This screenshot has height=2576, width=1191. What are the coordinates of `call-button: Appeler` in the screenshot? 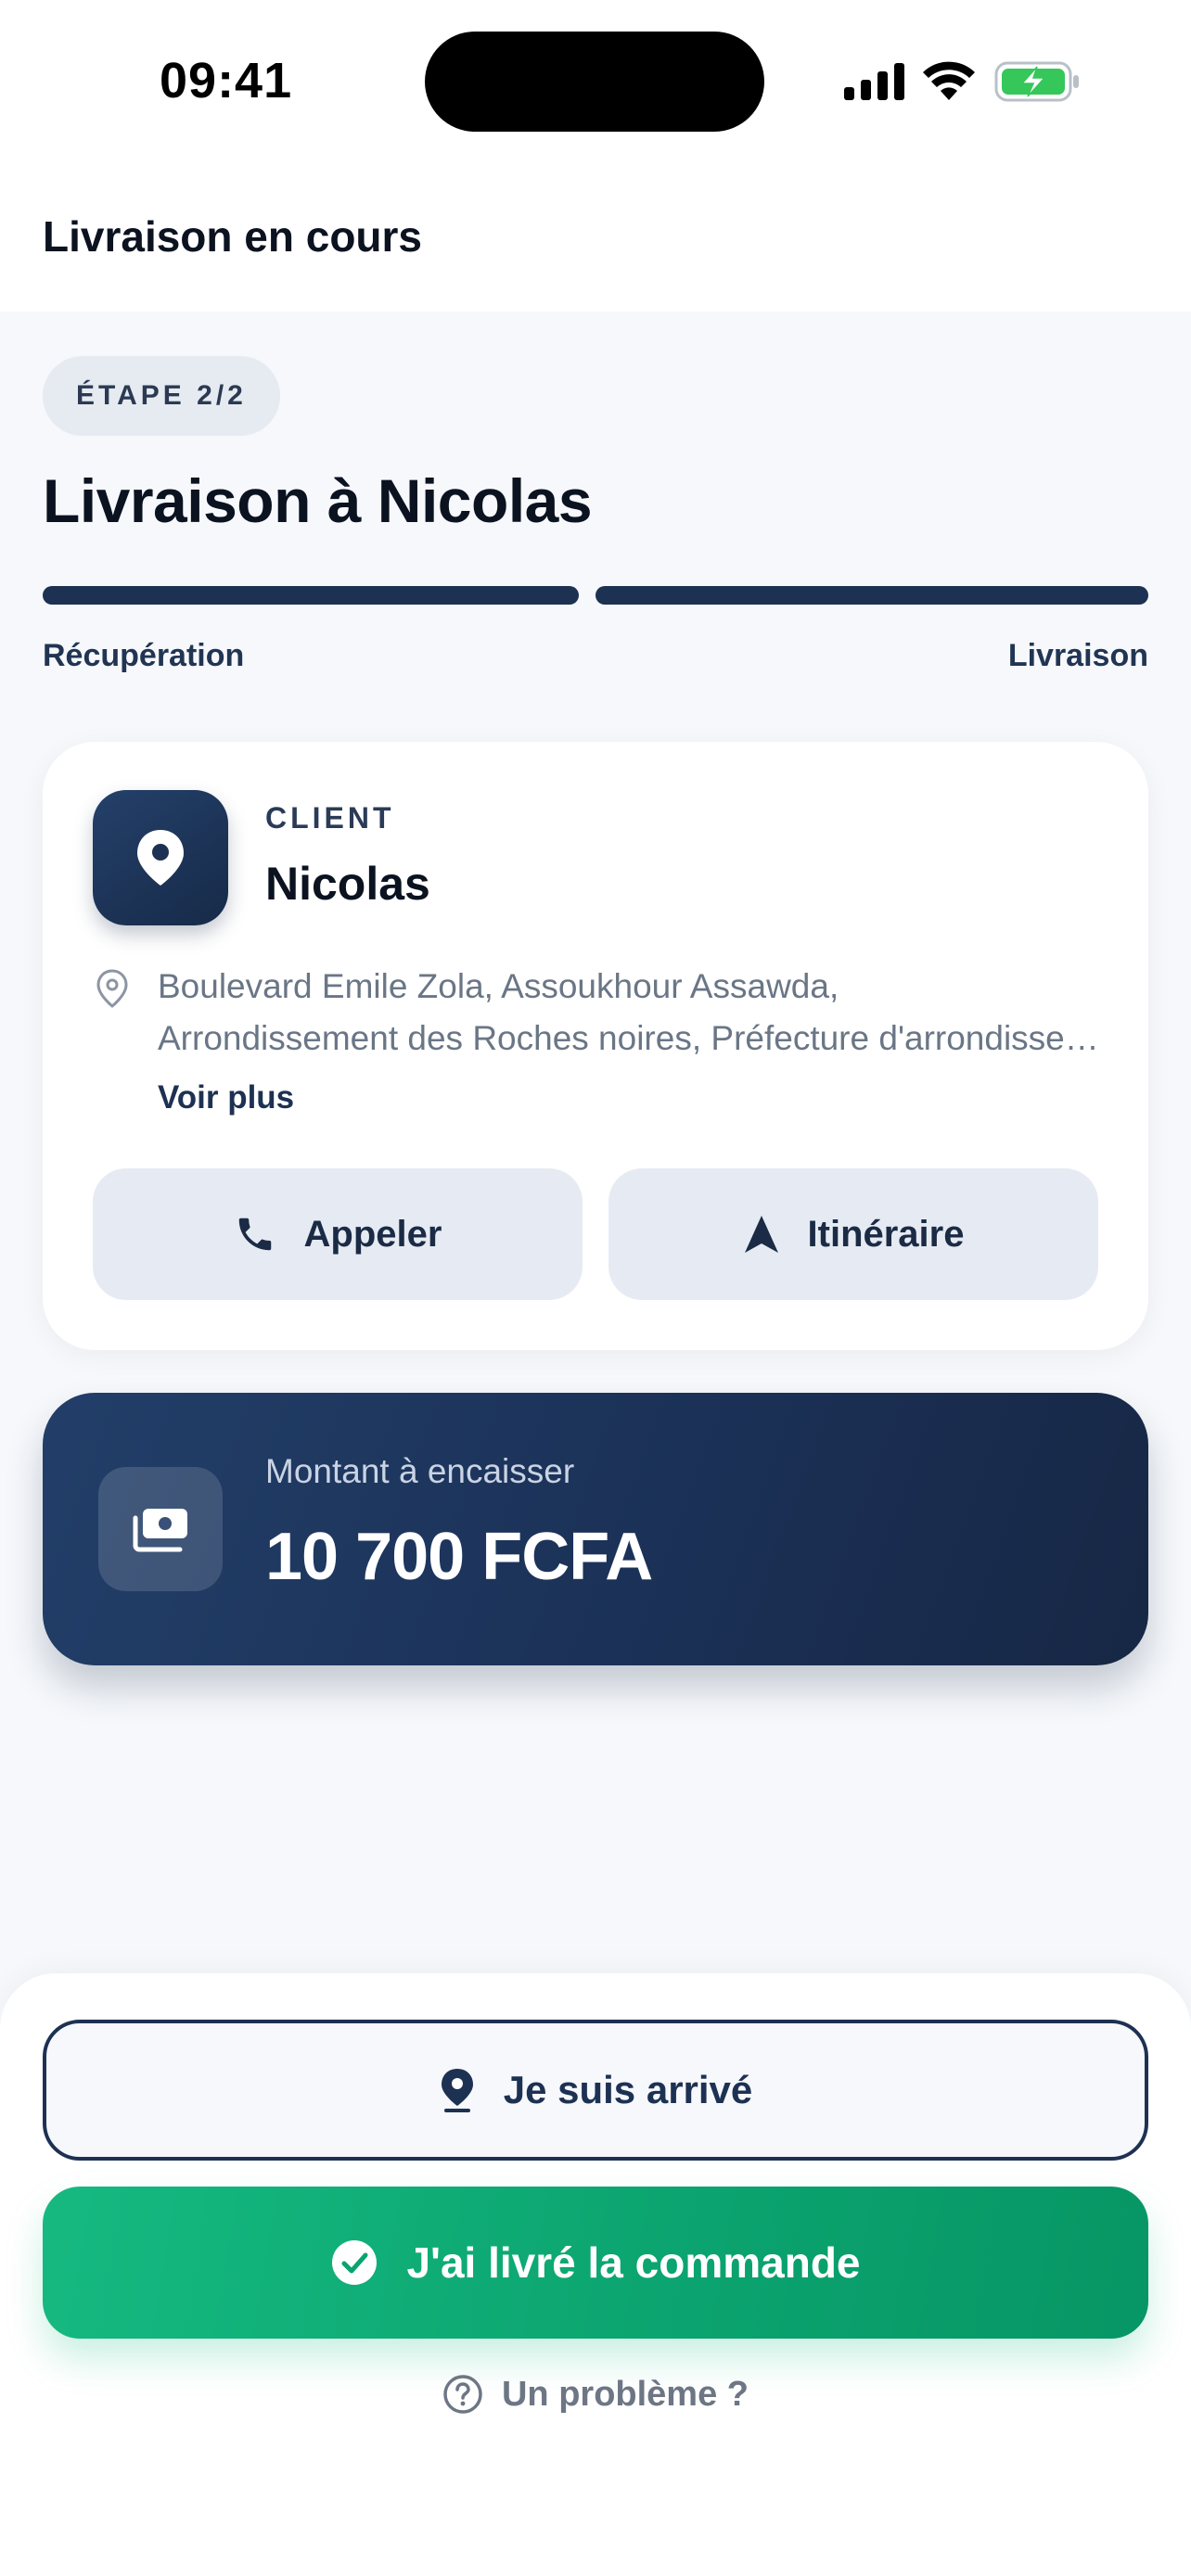 It's located at (338, 1234).